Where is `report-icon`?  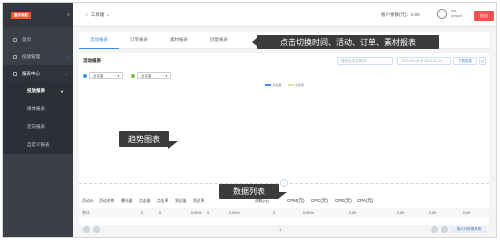 report-icon is located at coordinates (15, 73).